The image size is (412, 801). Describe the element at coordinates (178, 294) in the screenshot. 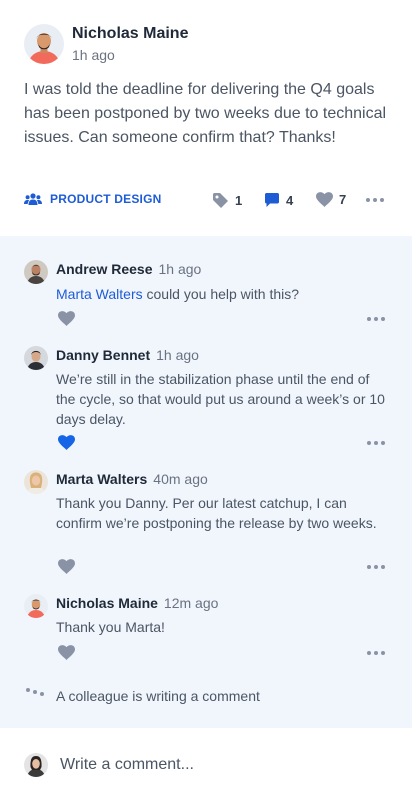

I see `comment-text: Marta Walters could you help with this?` at that location.